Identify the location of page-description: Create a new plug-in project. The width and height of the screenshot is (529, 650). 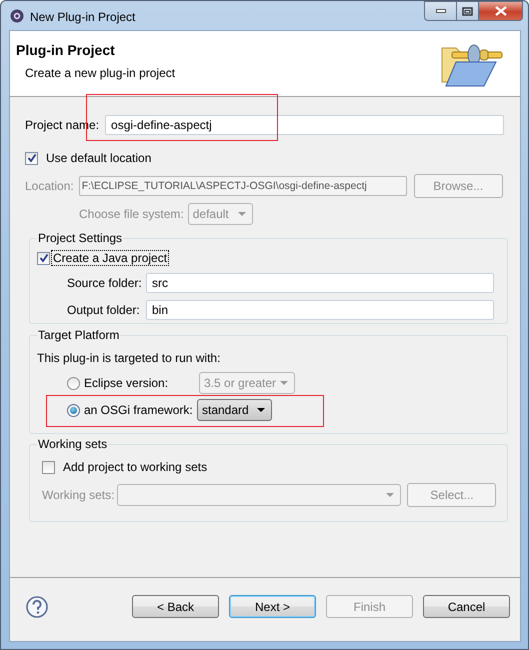
(100, 73).